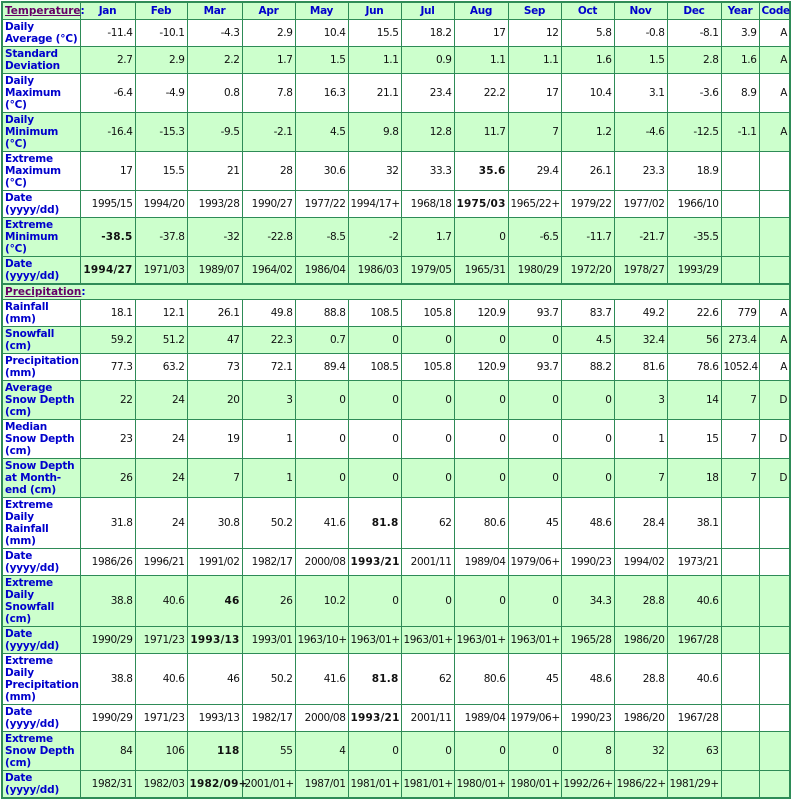  I want to click on value-cell-nov: 23.3, so click(640, 171).